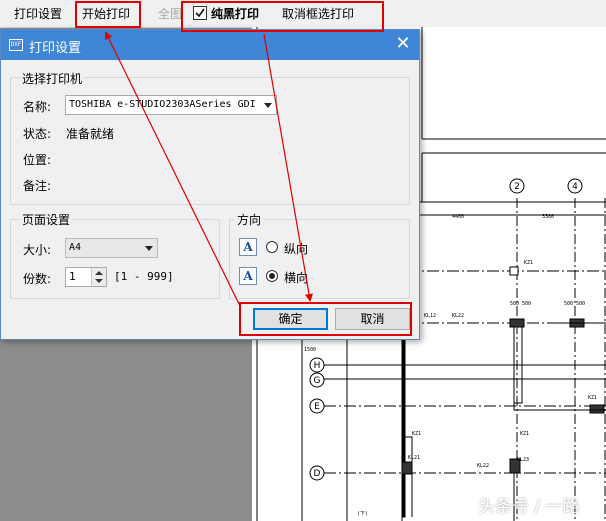 This screenshot has width=606, height=521. What do you see at coordinates (529, 507) in the screenshot?
I see `watermark: 头条号 / 一路` at bounding box center [529, 507].